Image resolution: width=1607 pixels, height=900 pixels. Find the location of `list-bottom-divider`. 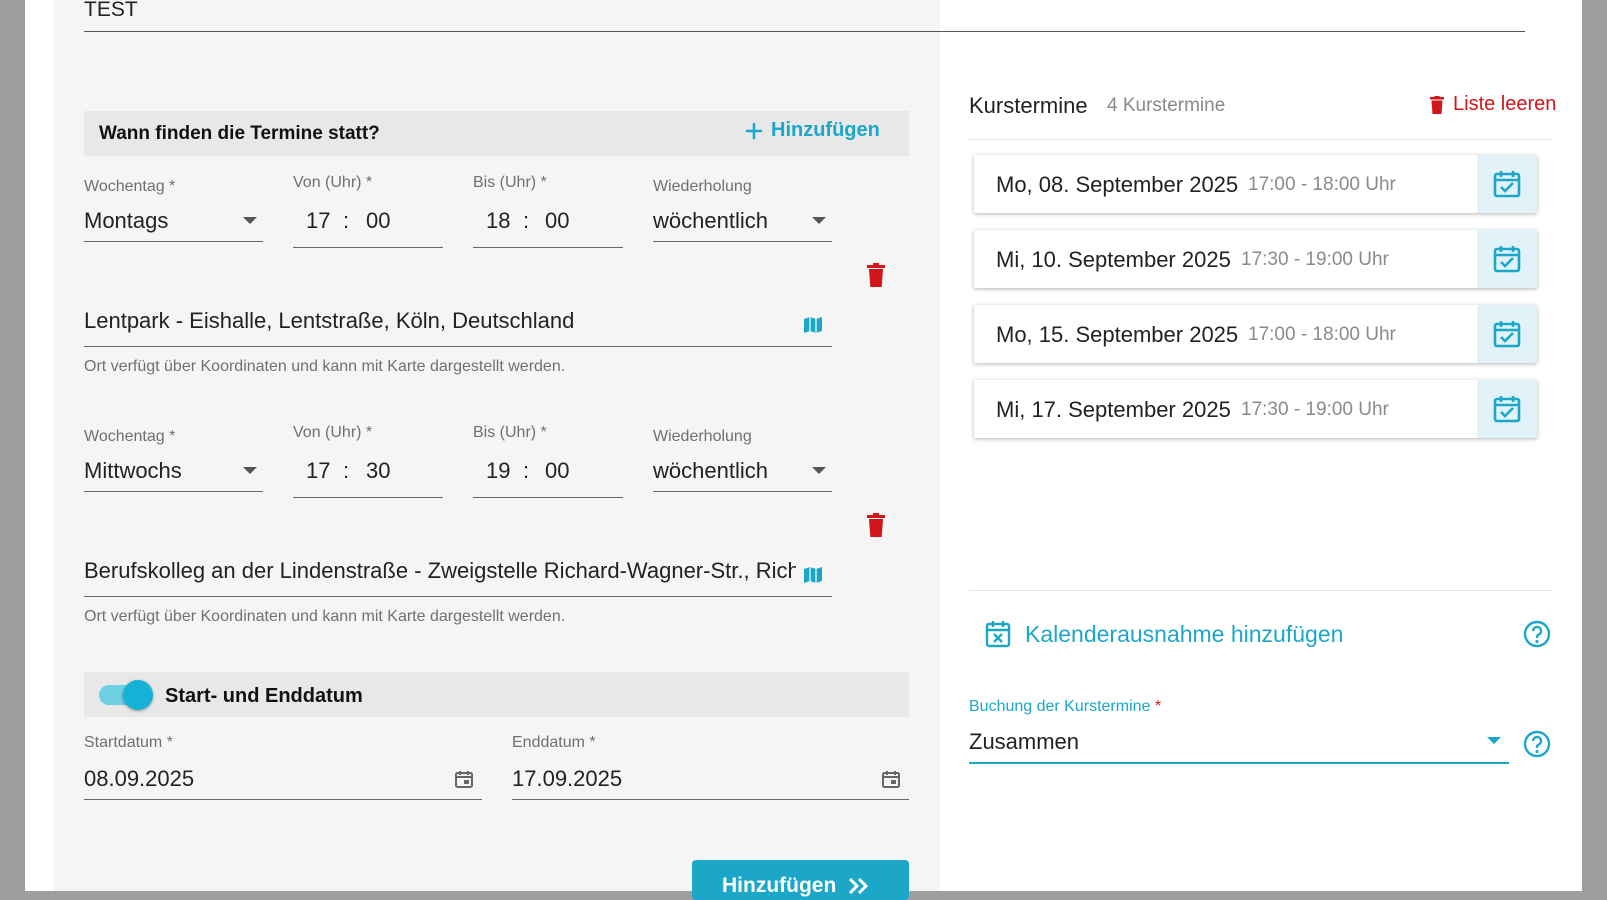

list-bottom-divider is located at coordinates (1261, 590).